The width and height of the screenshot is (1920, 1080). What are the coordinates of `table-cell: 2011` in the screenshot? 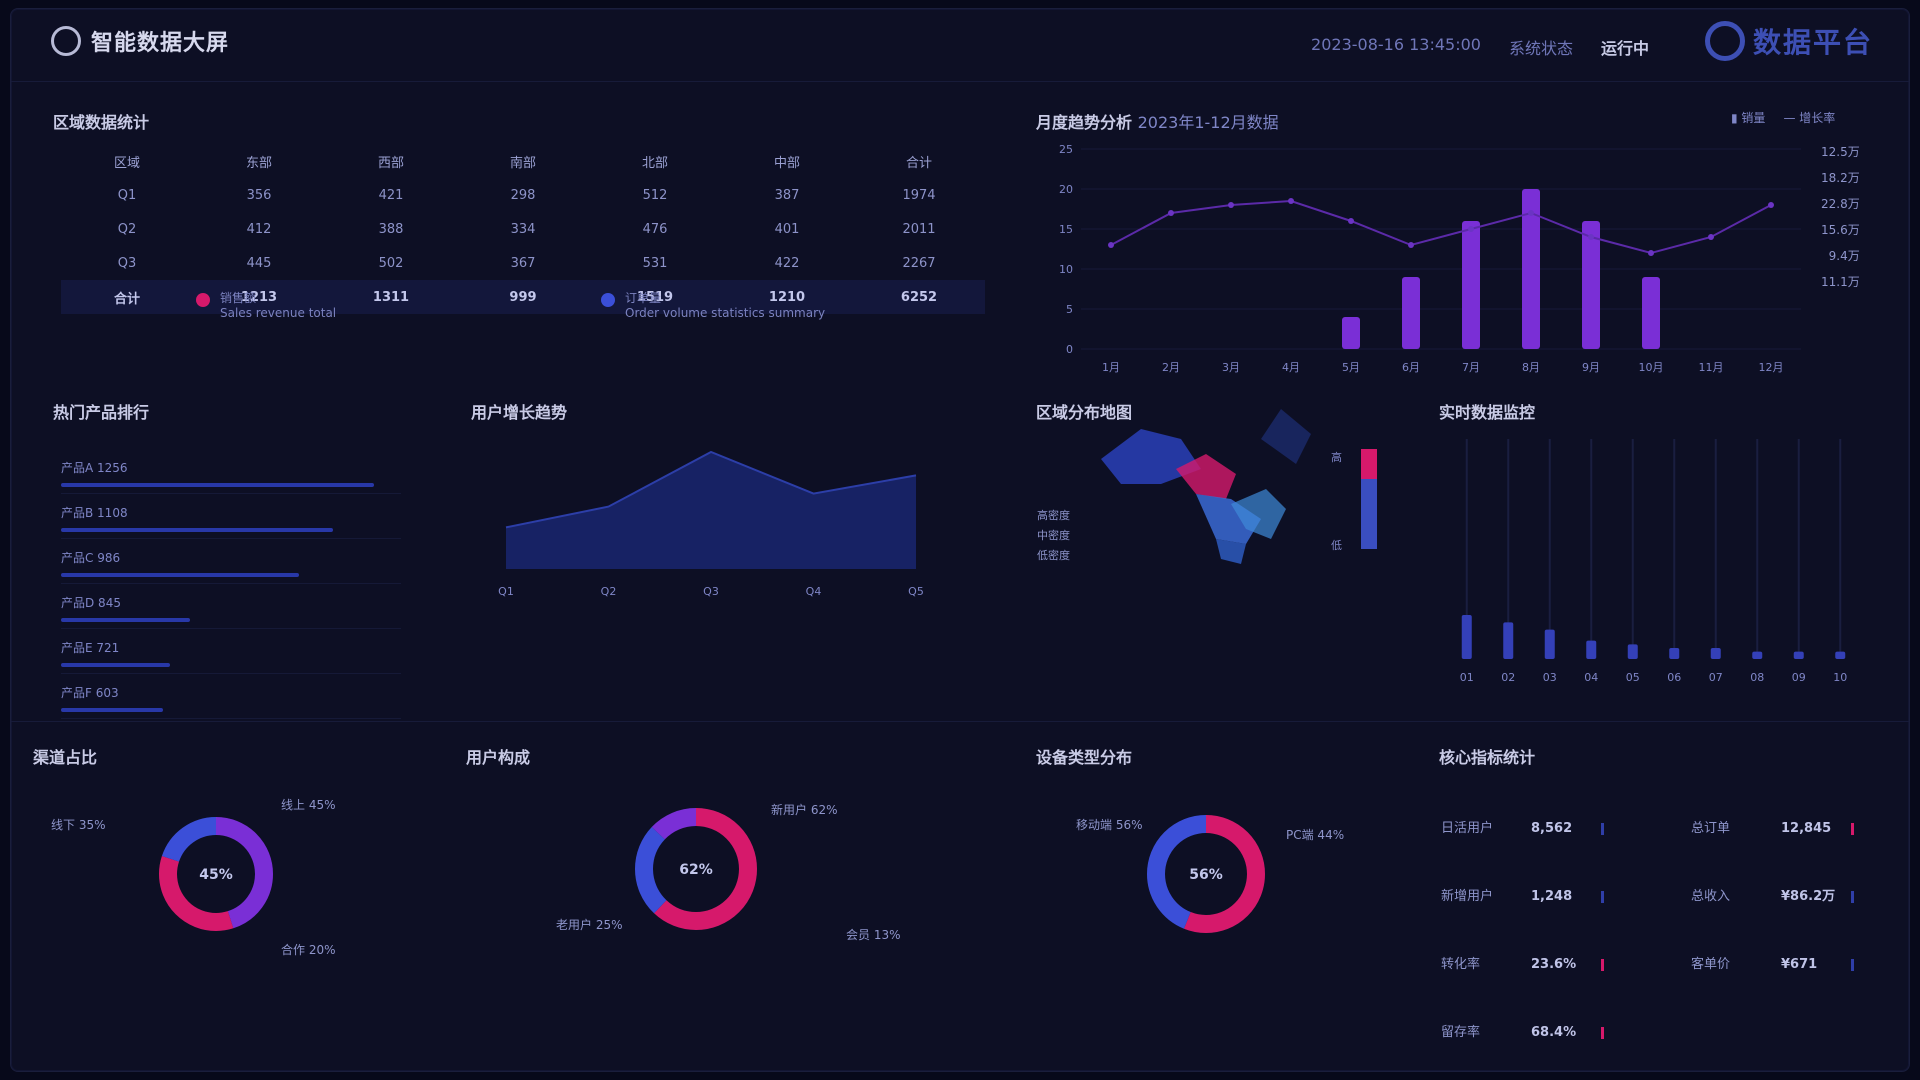 It's located at (919, 229).